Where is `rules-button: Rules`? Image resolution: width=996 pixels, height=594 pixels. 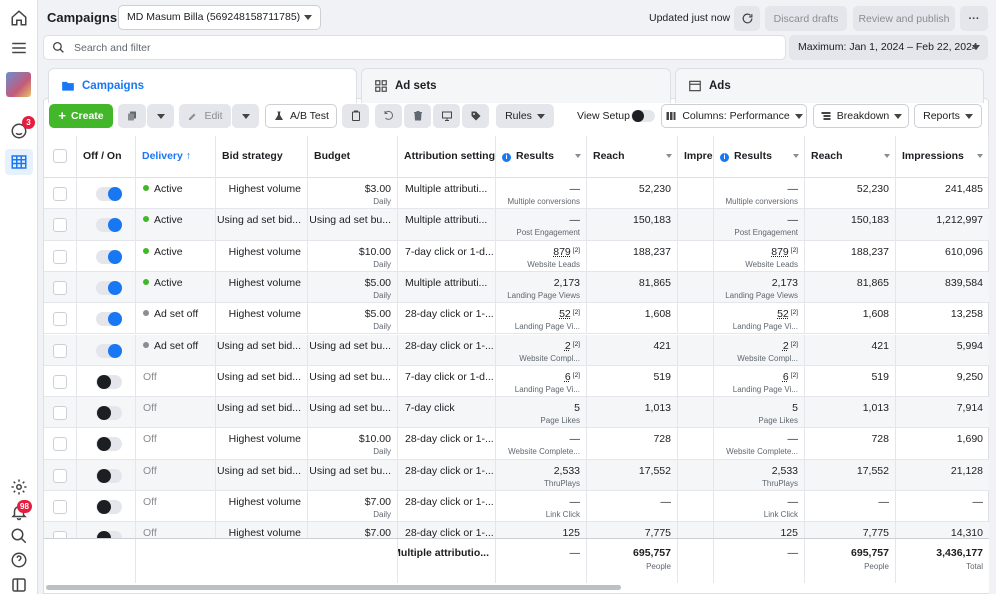
rules-button: Rules is located at coordinates (525, 116).